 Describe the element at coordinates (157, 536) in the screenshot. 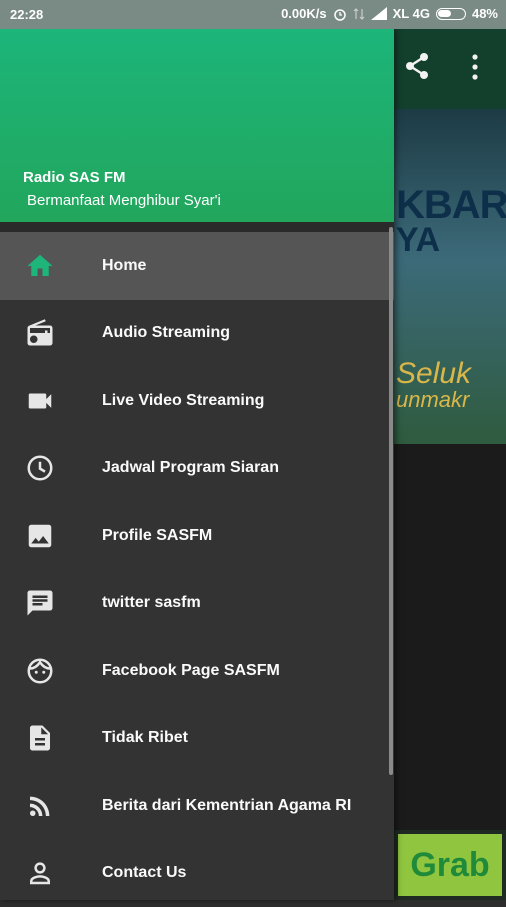

I see `menu-label: Profile SASFM` at that location.